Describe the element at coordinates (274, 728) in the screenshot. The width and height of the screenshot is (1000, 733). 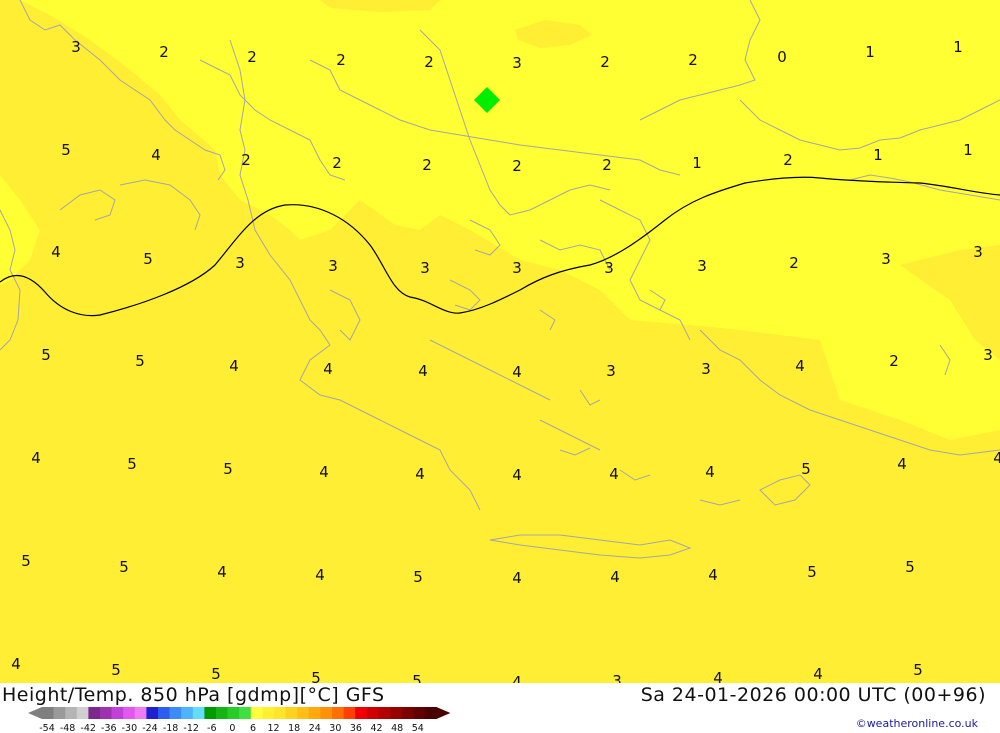
I see `colorbar-tick-label: 12` at that location.